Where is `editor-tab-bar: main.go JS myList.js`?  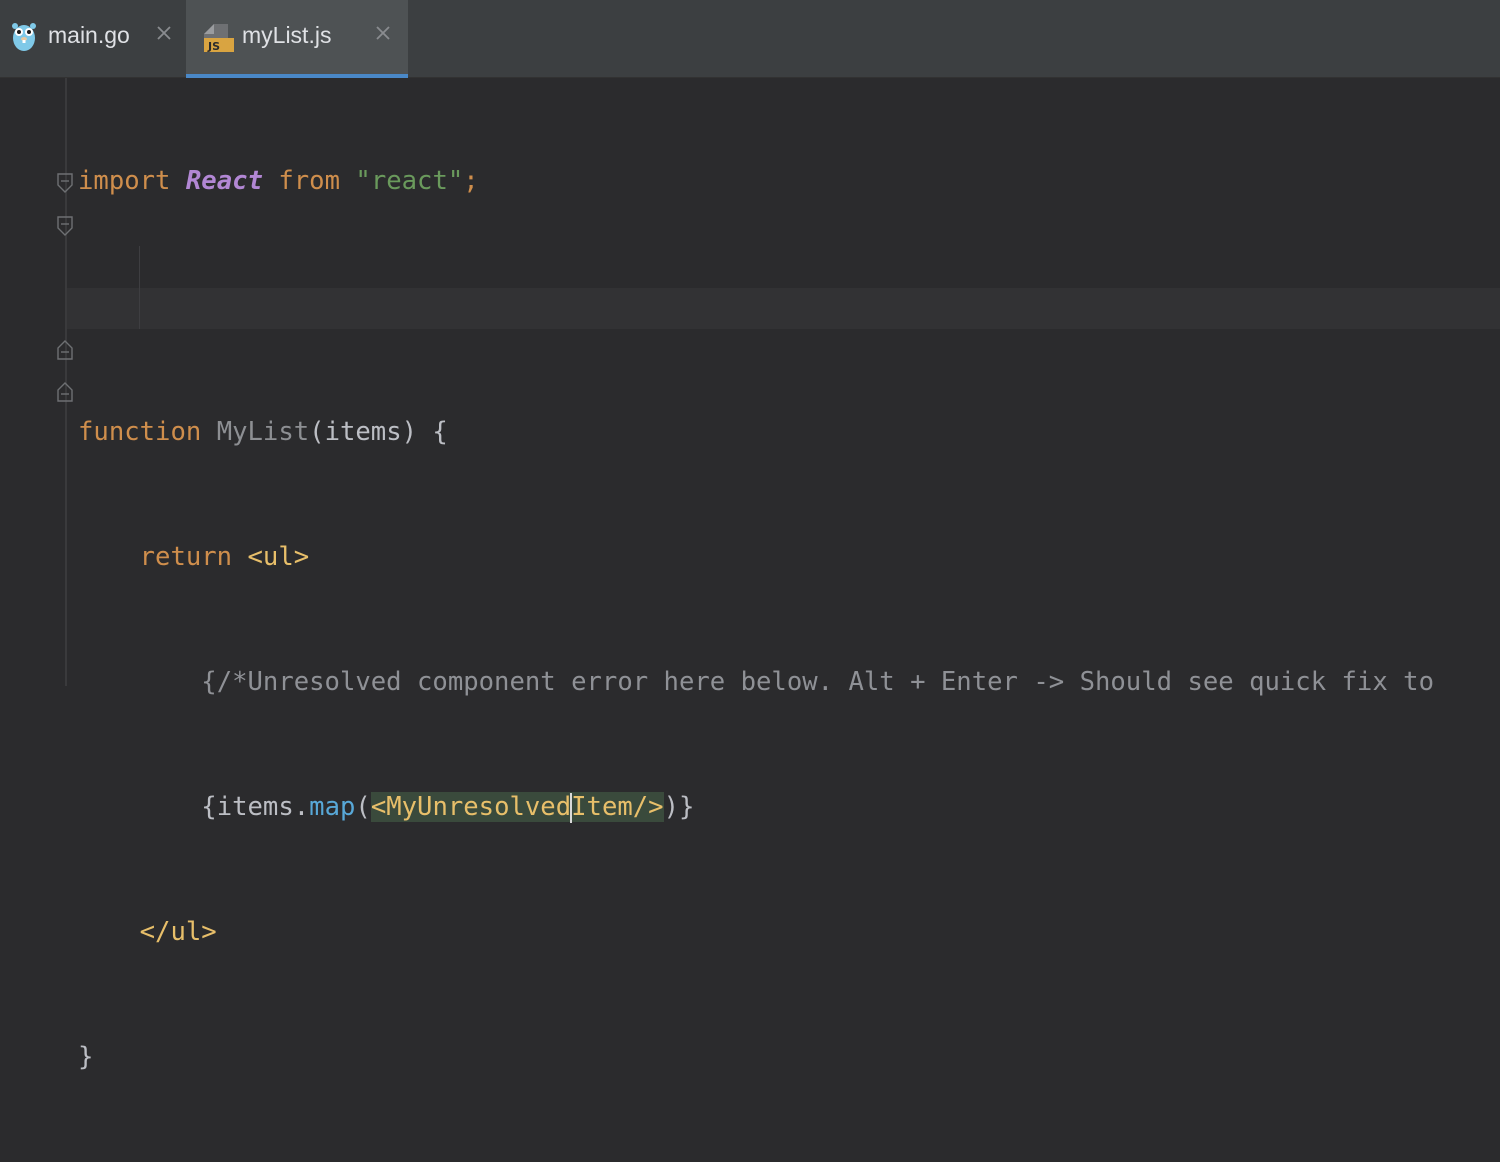 editor-tab-bar: main.go JS myList.js is located at coordinates (750, 39).